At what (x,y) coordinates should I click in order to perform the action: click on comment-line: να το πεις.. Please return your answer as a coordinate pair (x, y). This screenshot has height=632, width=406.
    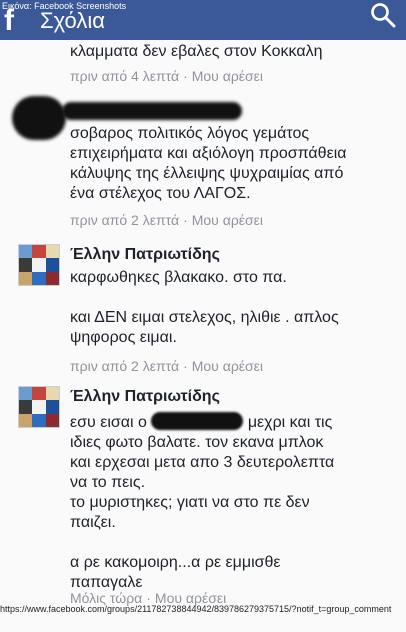
    Looking at the image, I should click on (108, 482).